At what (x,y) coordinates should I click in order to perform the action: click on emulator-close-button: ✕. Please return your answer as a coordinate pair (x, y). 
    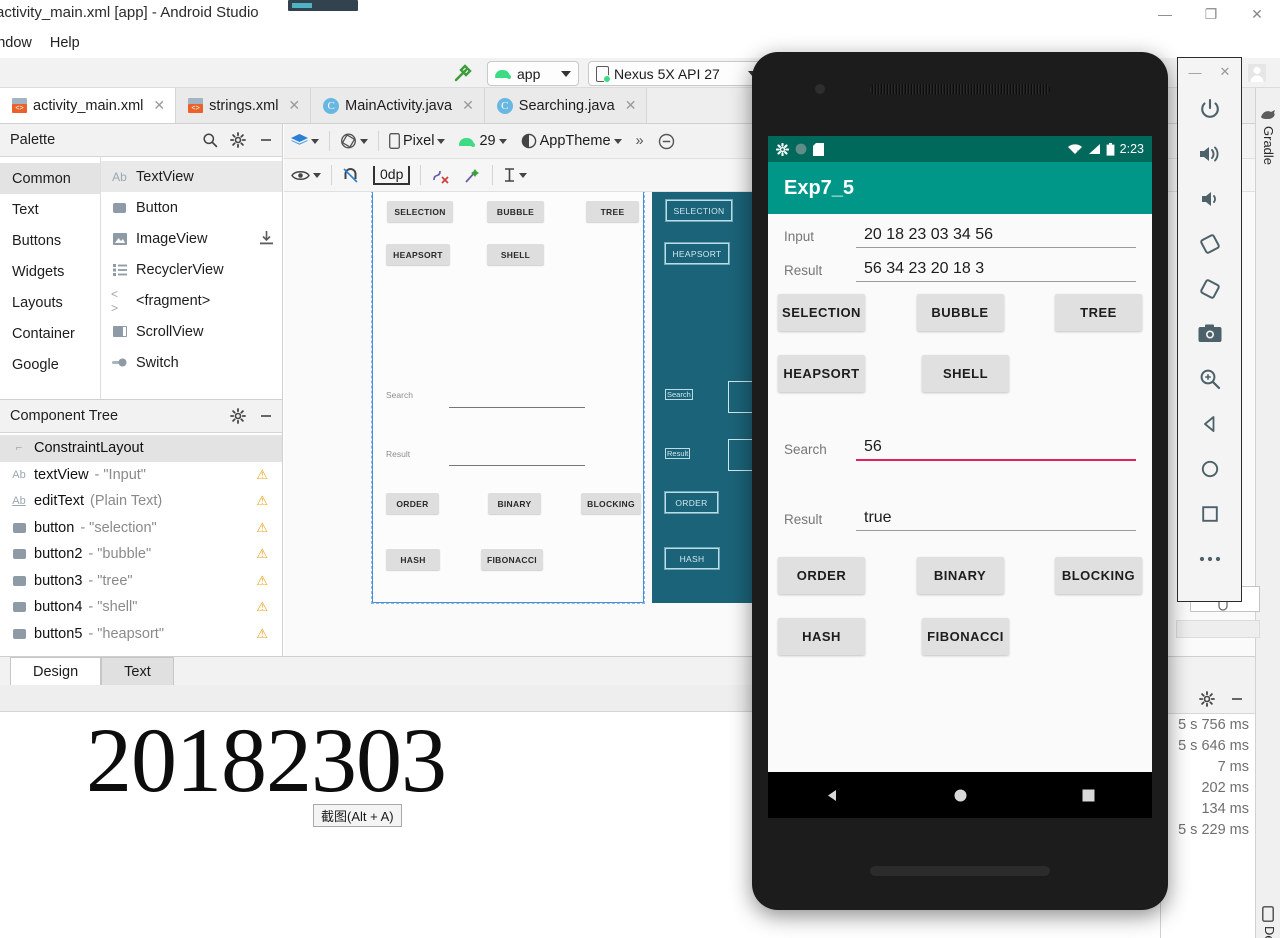
    Looking at the image, I should click on (1225, 72).